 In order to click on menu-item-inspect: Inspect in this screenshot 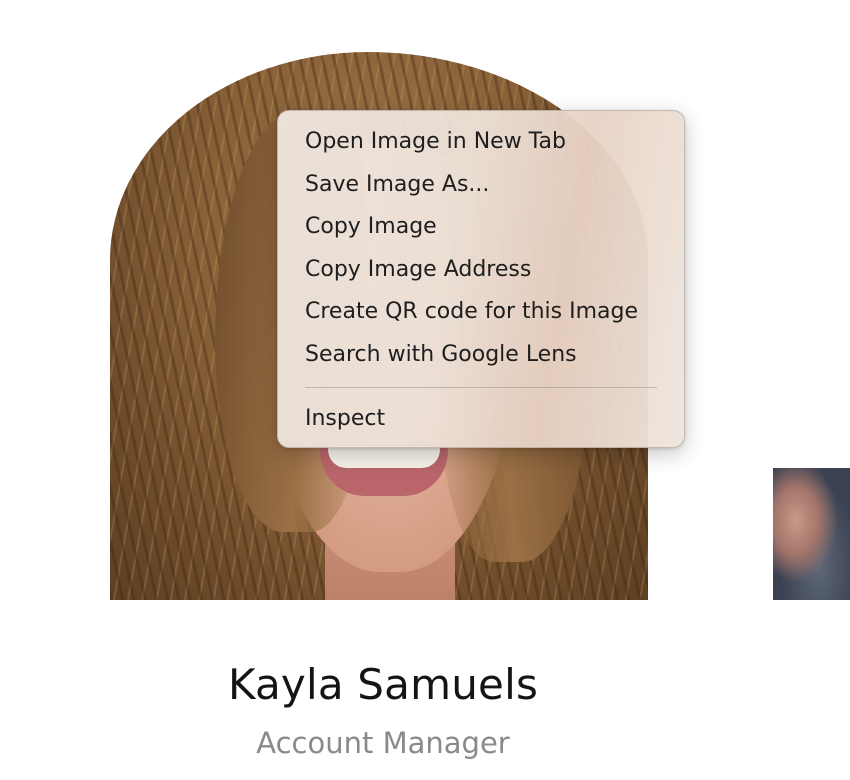, I will do `click(481, 419)`.